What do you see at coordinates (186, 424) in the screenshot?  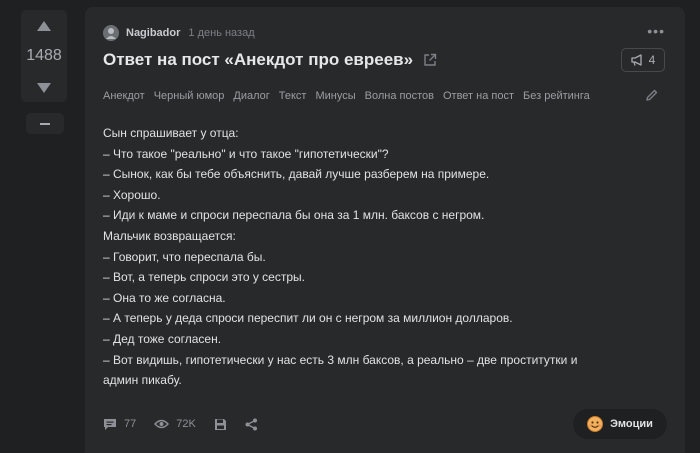 I see `views-count: 72K` at bounding box center [186, 424].